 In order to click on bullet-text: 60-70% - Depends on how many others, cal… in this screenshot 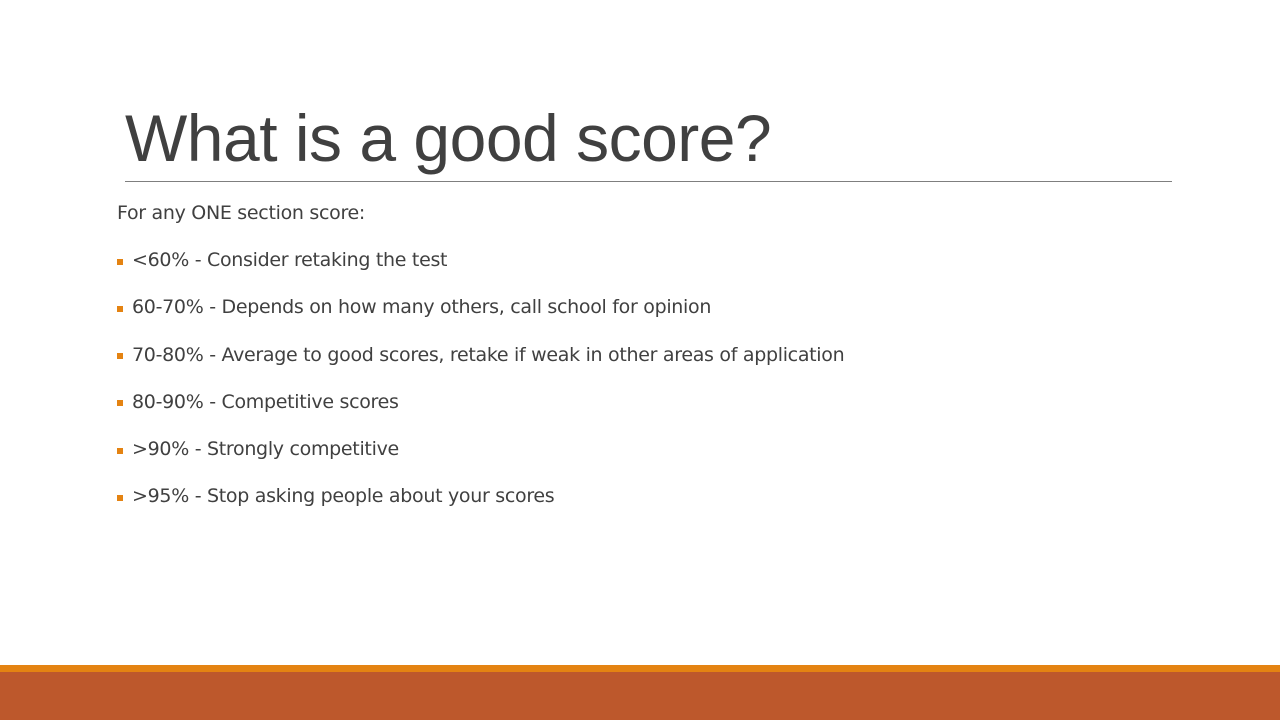, I will do `click(422, 307)`.